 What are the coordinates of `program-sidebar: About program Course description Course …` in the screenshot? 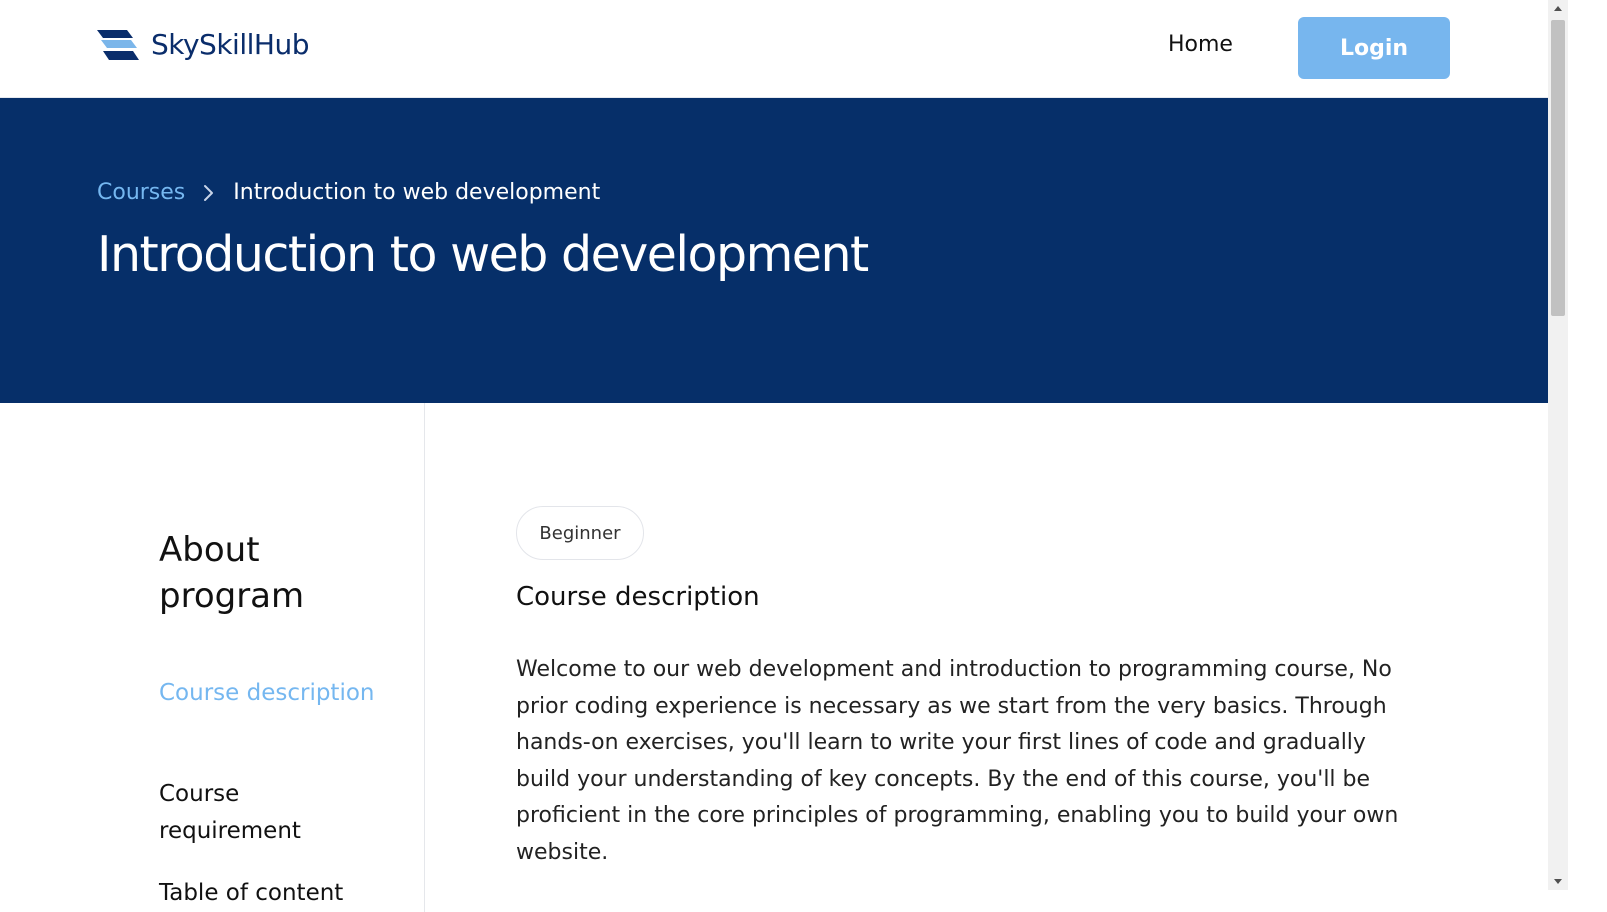 It's located at (212, 657).